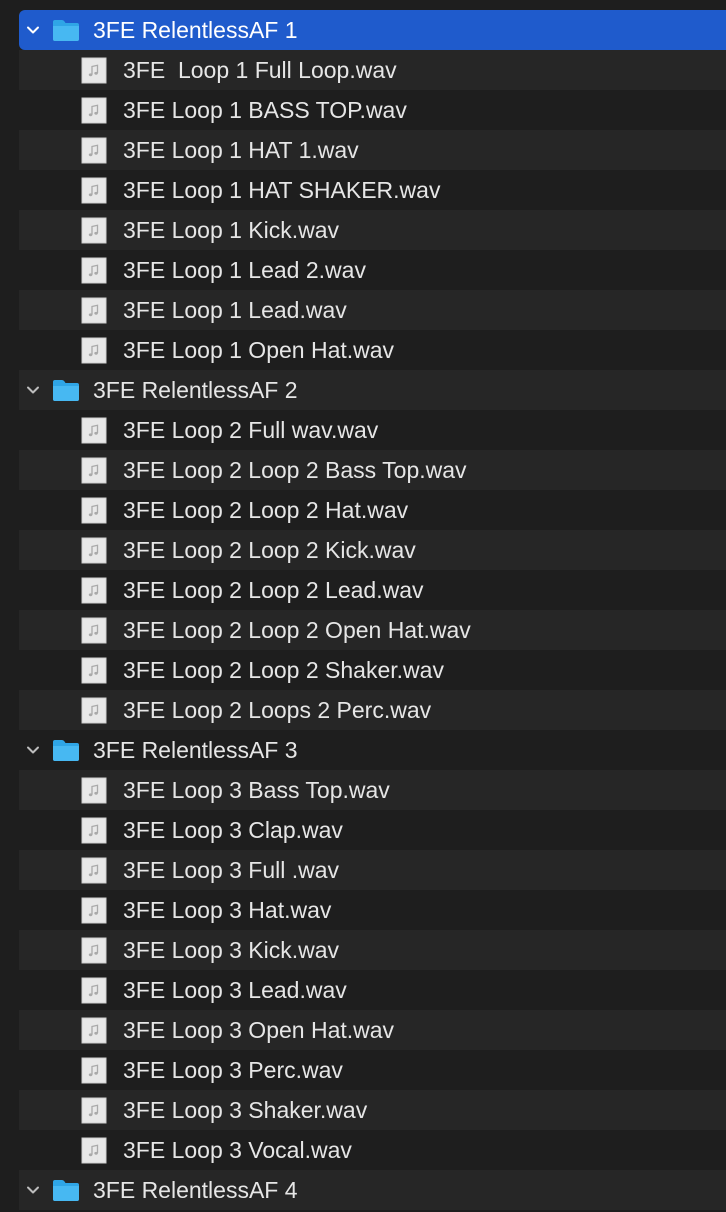 The width and height of the screenshot is (726, 1212). What do you see at coordinates (237, 1150) in the screenshot?
I see `file-name: 3FE Loop 3 Vocal.wav` at bounding box center [237, 1150].